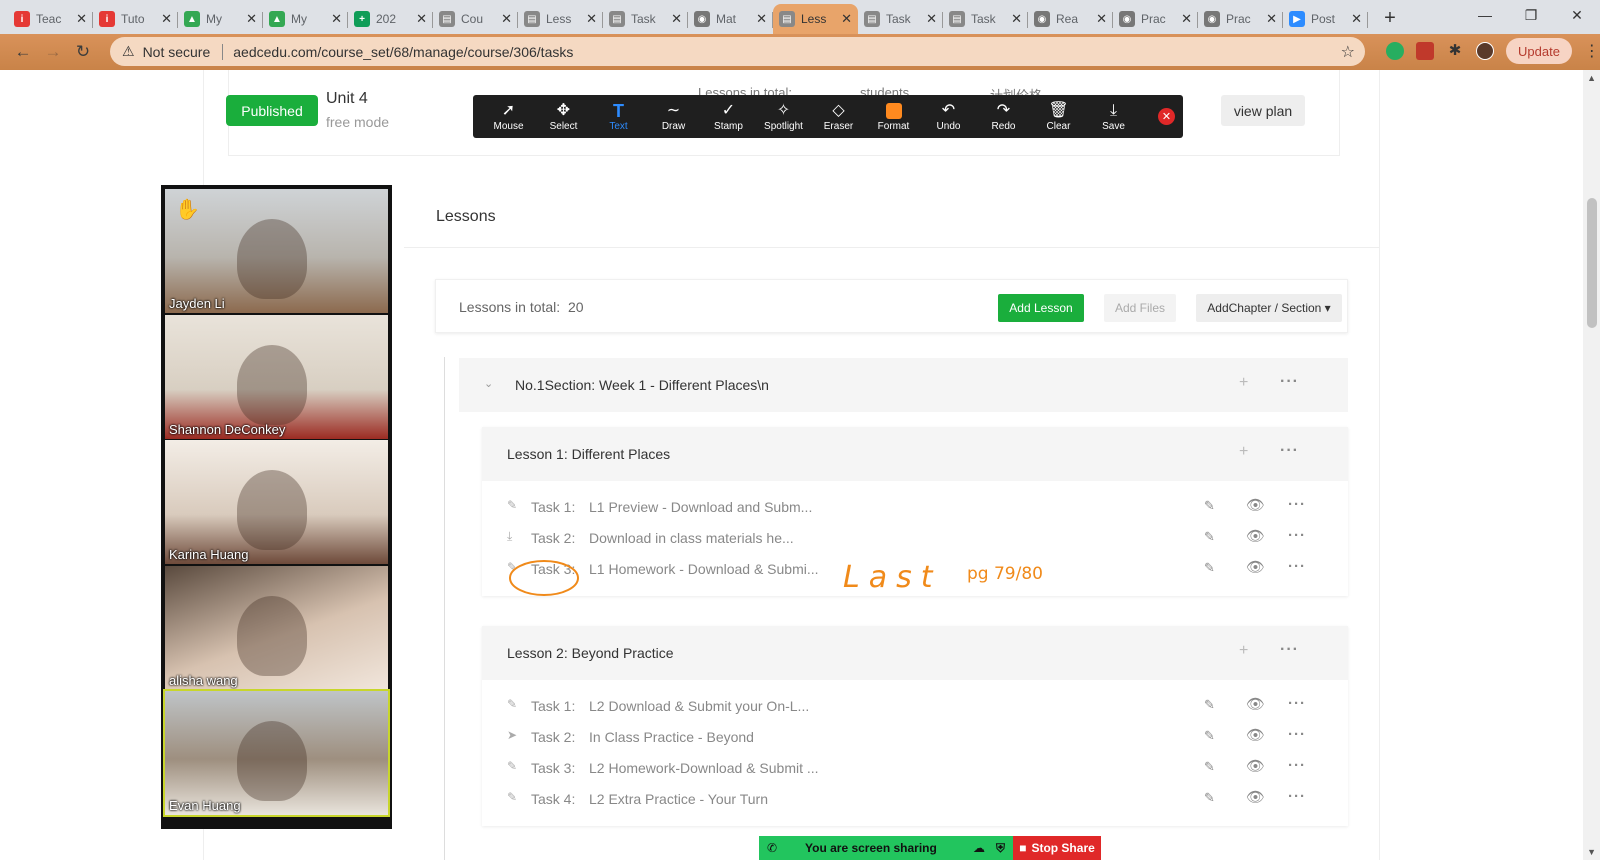  What do you see at coordinates (1263, 110) in the screenshot?
I see `view-plan-button: view plan` at bounding box center [1263, 110].